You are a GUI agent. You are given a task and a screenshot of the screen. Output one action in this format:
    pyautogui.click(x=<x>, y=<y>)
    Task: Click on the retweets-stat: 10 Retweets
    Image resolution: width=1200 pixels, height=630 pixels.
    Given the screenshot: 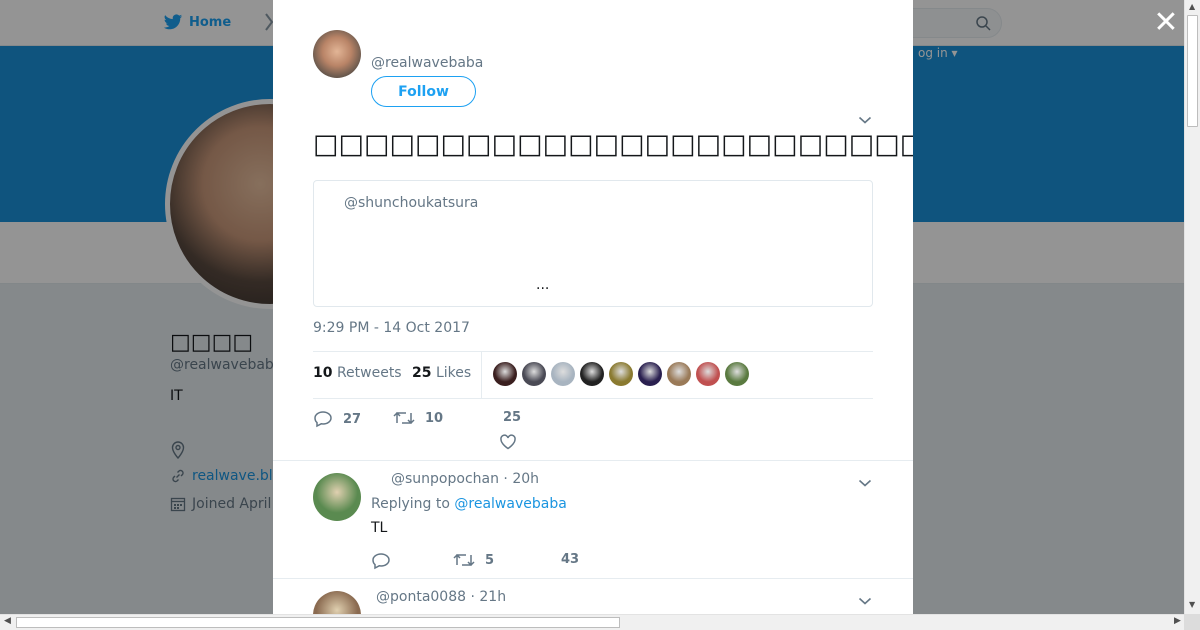 What is the action you would take?
    pyautogui.click(x=357, y=373)
    